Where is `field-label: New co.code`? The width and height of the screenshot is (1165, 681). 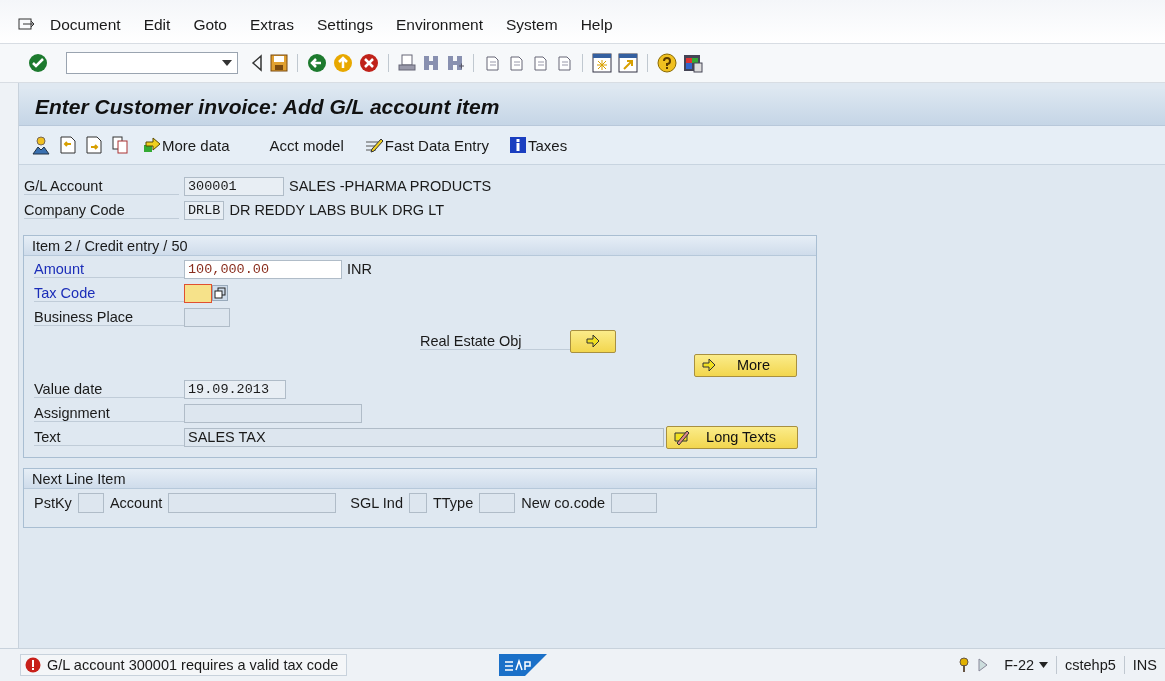
field-label: New co.code is located at coordinates (564, 503).